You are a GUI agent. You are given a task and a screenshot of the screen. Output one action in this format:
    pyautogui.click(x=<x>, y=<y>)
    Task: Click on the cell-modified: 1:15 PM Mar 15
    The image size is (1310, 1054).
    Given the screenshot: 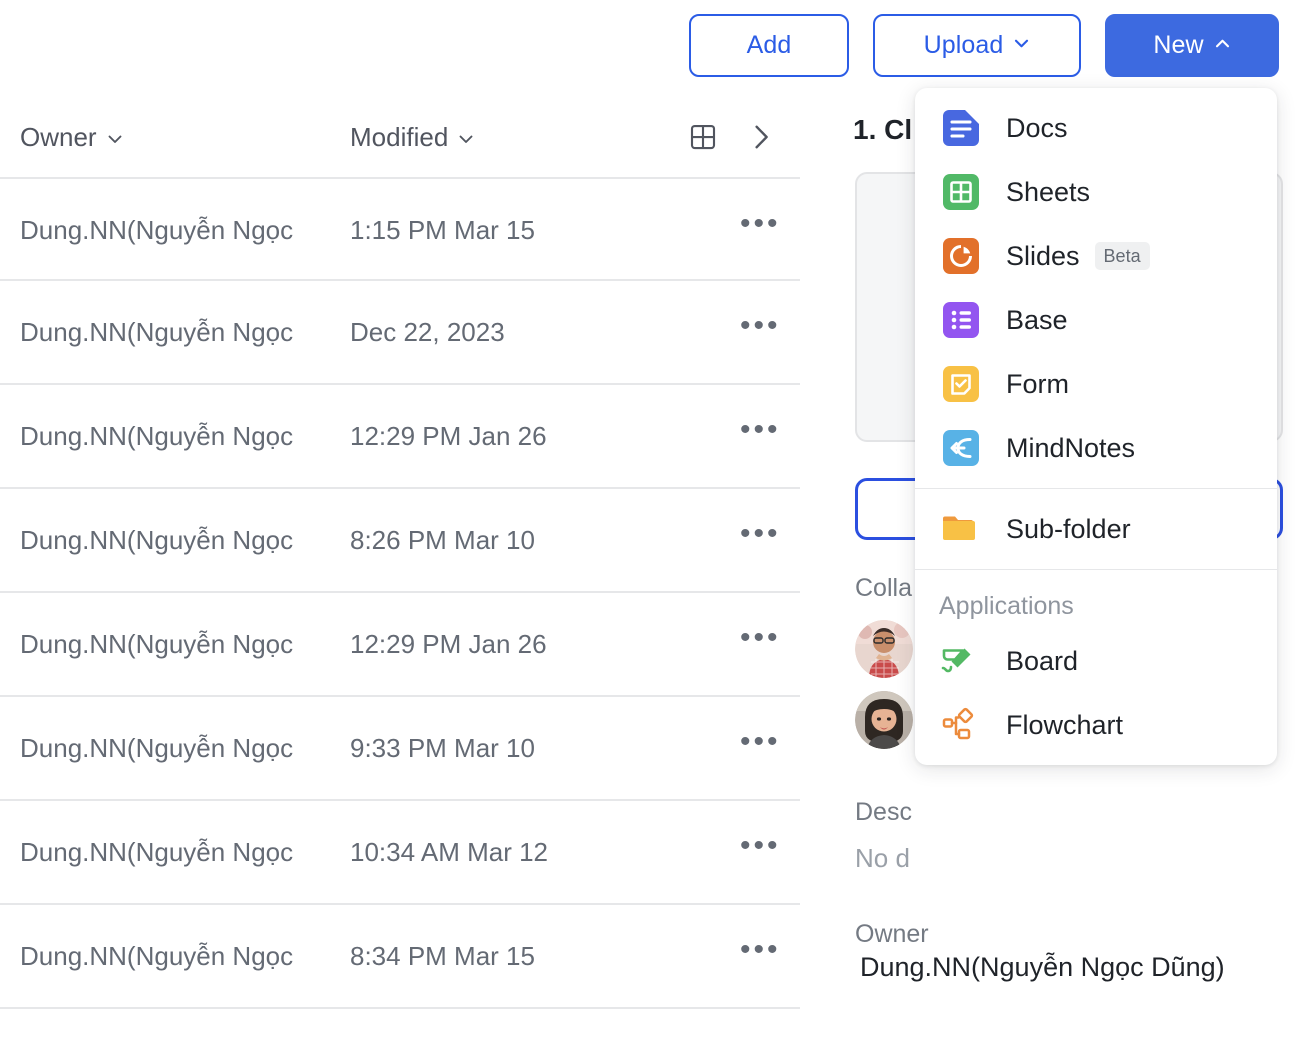 What is the action you would take?
    pyautogui.click(x=442, y=230)
    